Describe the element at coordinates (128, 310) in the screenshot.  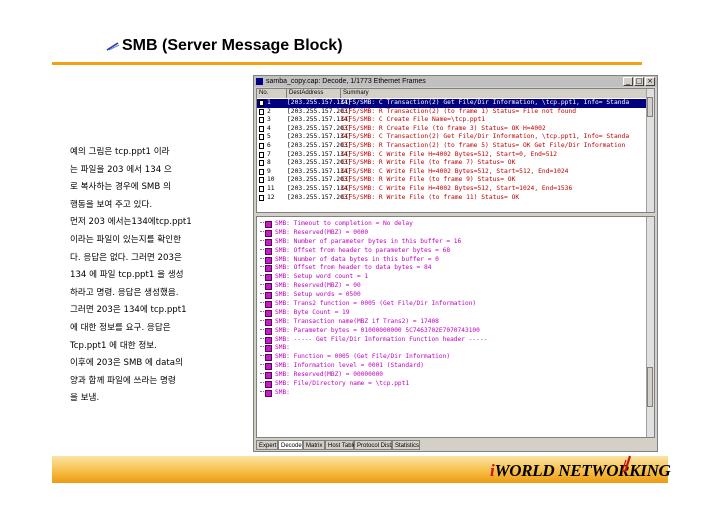
I see `body-line: 그러면 203은 134에 tcp.ppt1` at that location.